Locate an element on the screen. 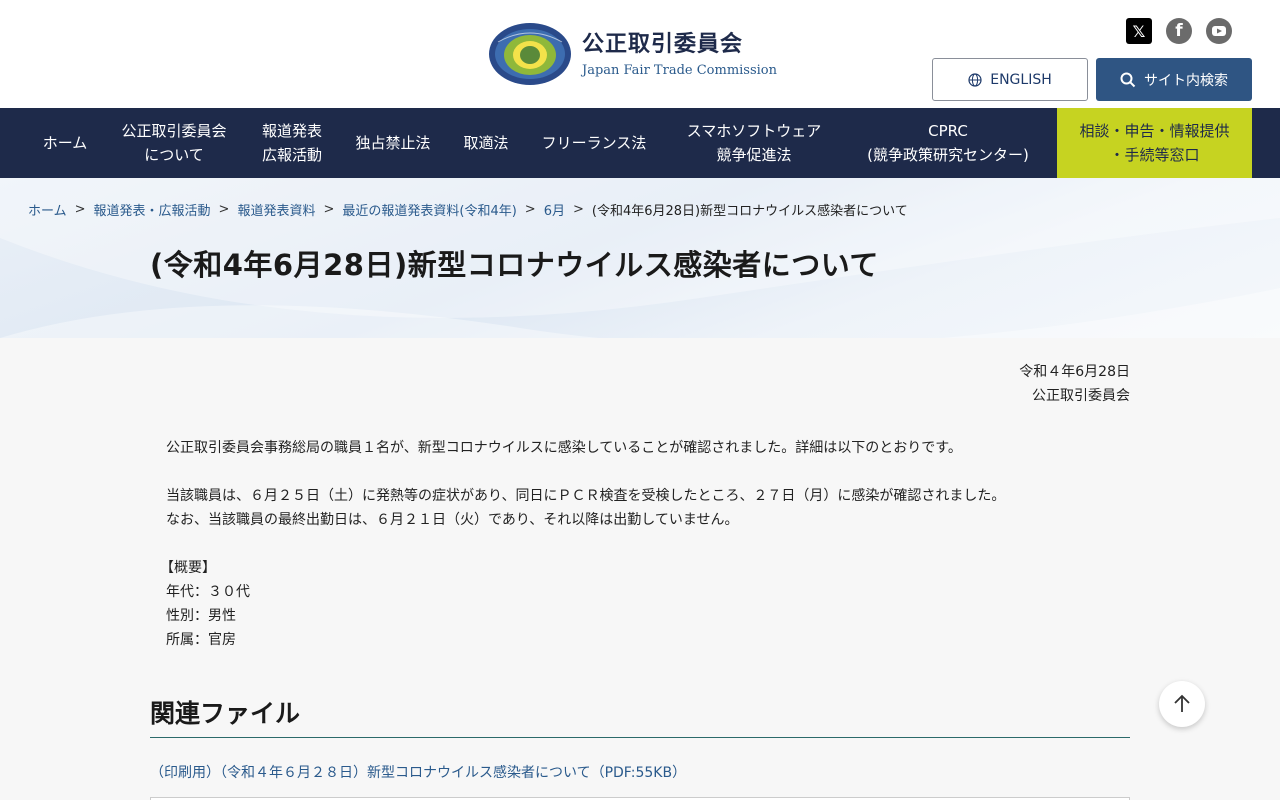  breadcrumb-link: 6月 is located at coordinates (554, 209).